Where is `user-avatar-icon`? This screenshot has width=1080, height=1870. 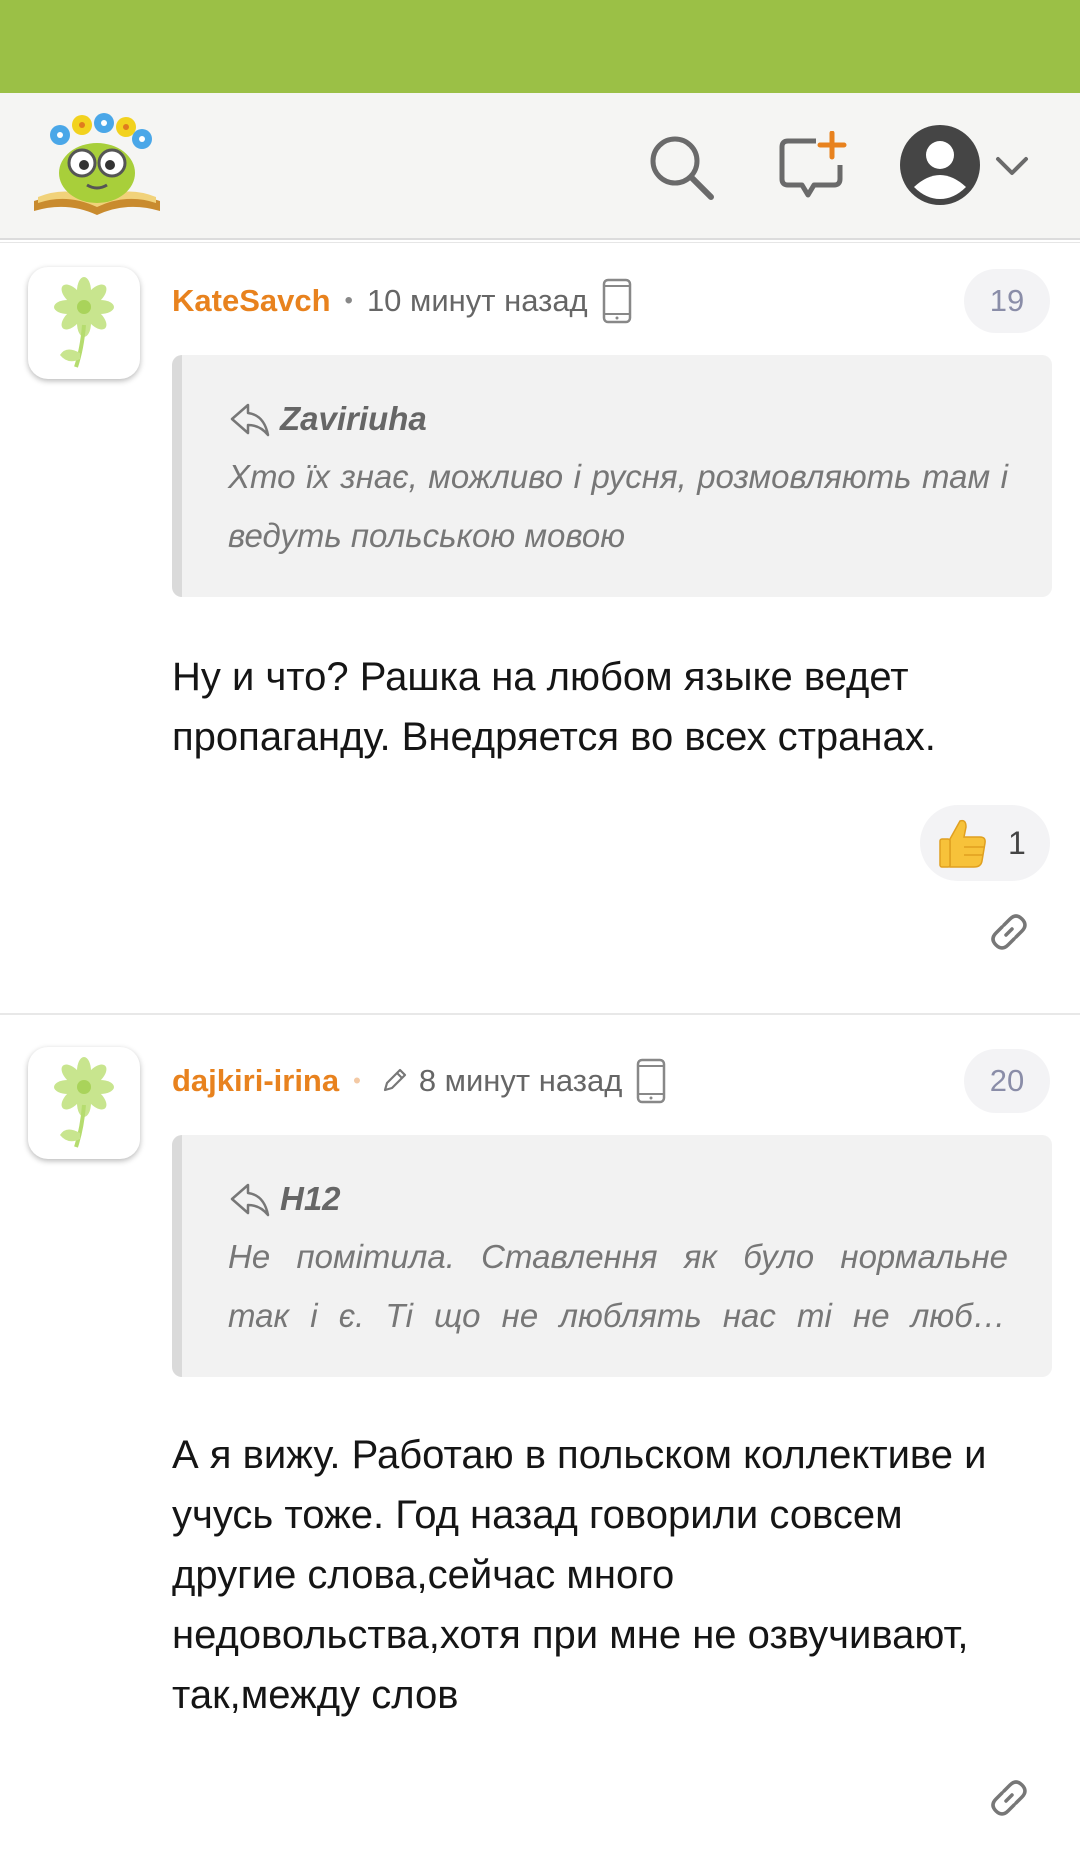
user-avatar-icon is located at coordinates (940, 165).